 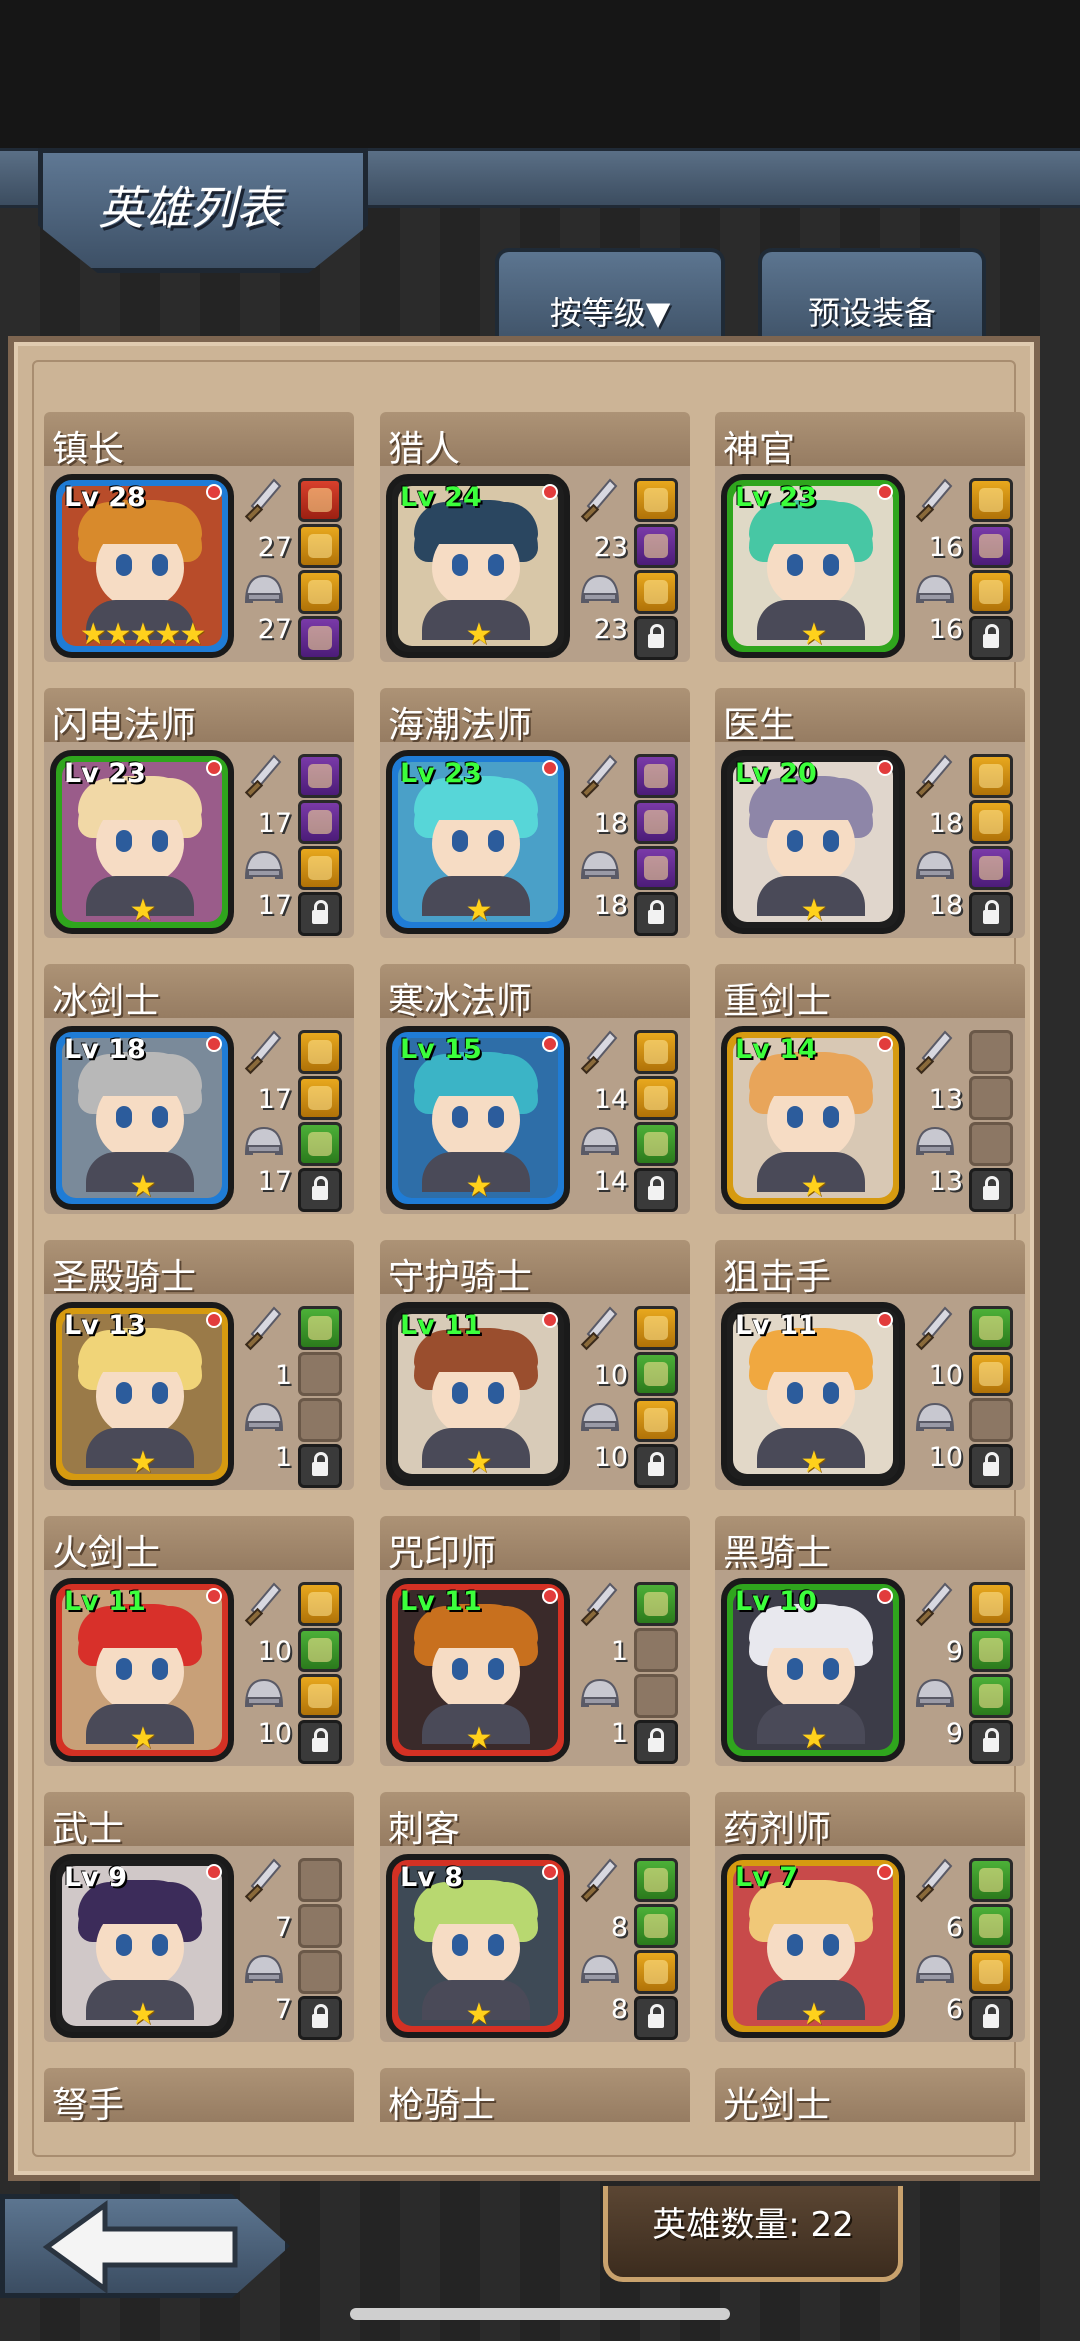 I want to click on hero-card: 猎人 Lv 24 ★ 23 23, so click(x=535, y=537).